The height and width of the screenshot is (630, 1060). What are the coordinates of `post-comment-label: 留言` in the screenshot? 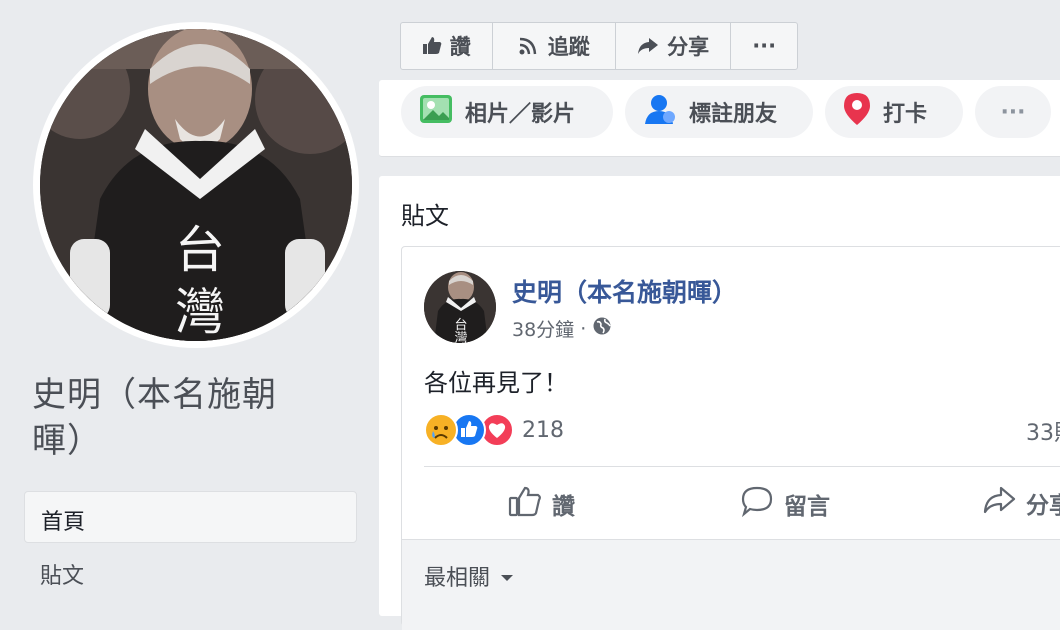 It's located at (807, 507).